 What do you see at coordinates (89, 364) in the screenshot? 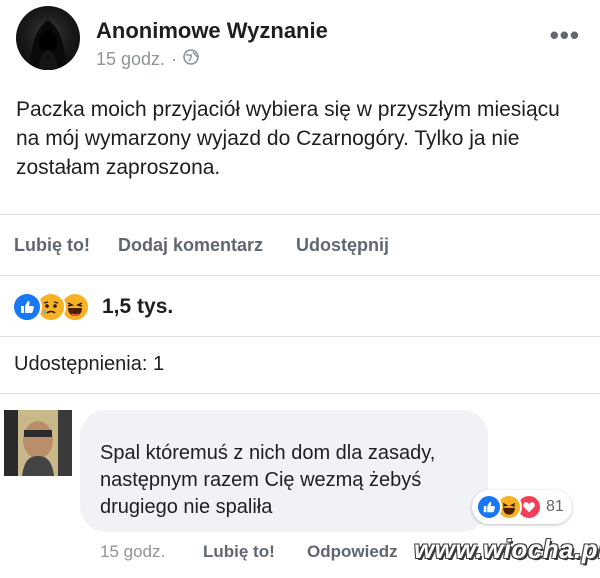
I see `shares-count: Udostępnienia: 1` at bounding box center [89, 364].